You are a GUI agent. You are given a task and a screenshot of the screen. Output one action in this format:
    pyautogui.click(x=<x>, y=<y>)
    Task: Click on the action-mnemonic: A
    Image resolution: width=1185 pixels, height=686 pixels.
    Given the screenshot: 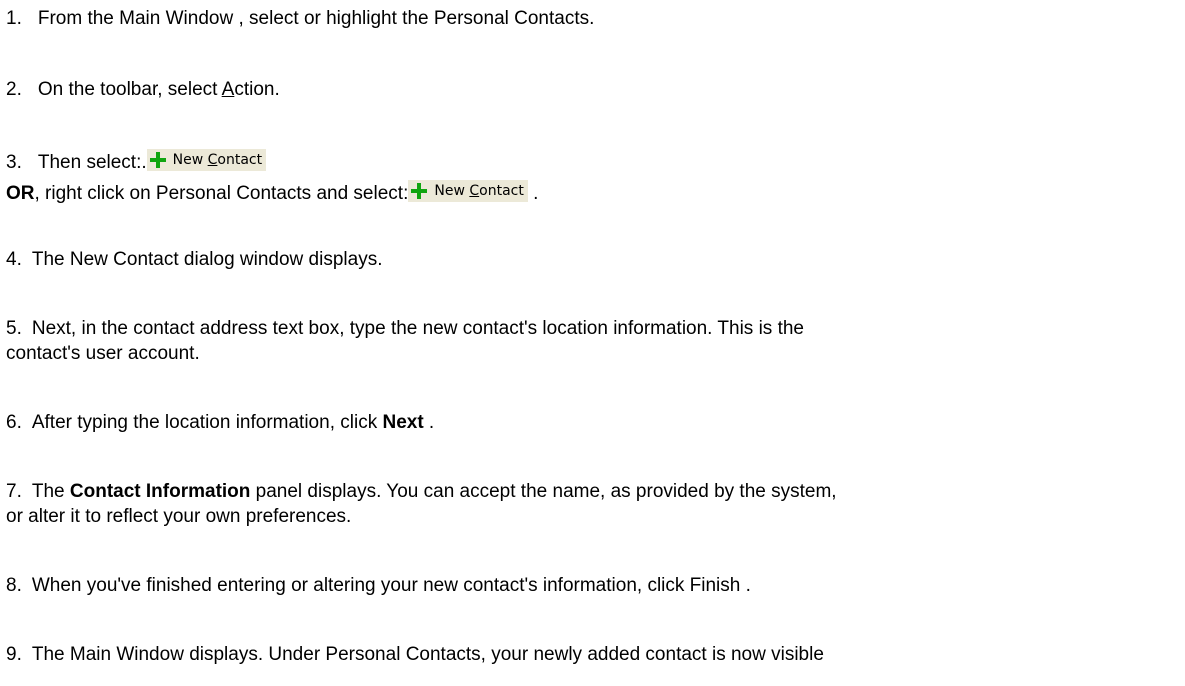 What is the action you would take?
    pyautogui.click(x=228, y=89)
    